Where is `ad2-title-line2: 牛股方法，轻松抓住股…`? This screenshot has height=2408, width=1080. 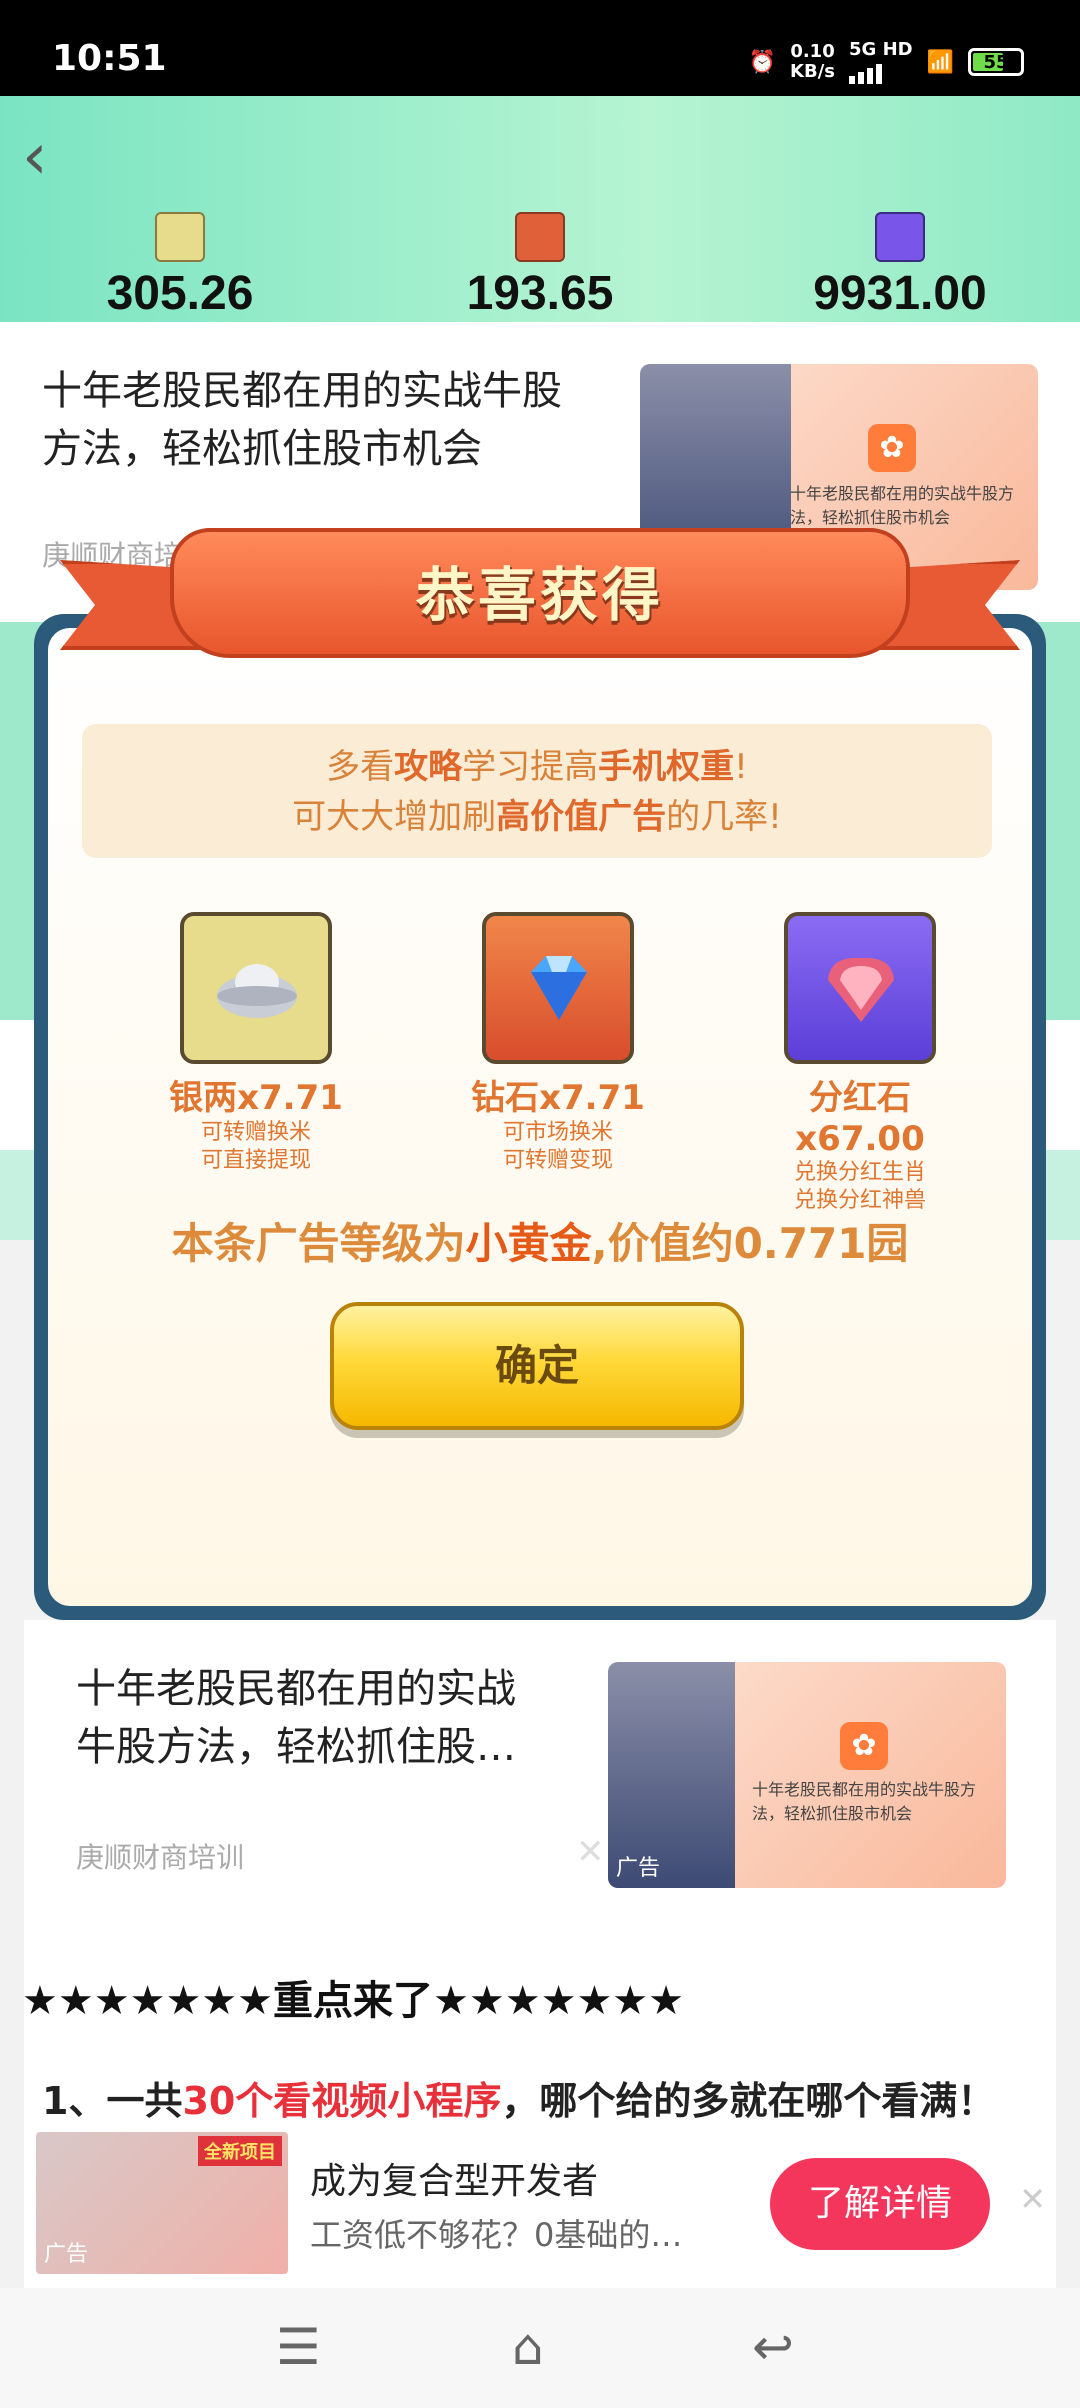
ad2-title-line2: 牛股方法，轻松抓住股… is located at coordinates (296, 1747).